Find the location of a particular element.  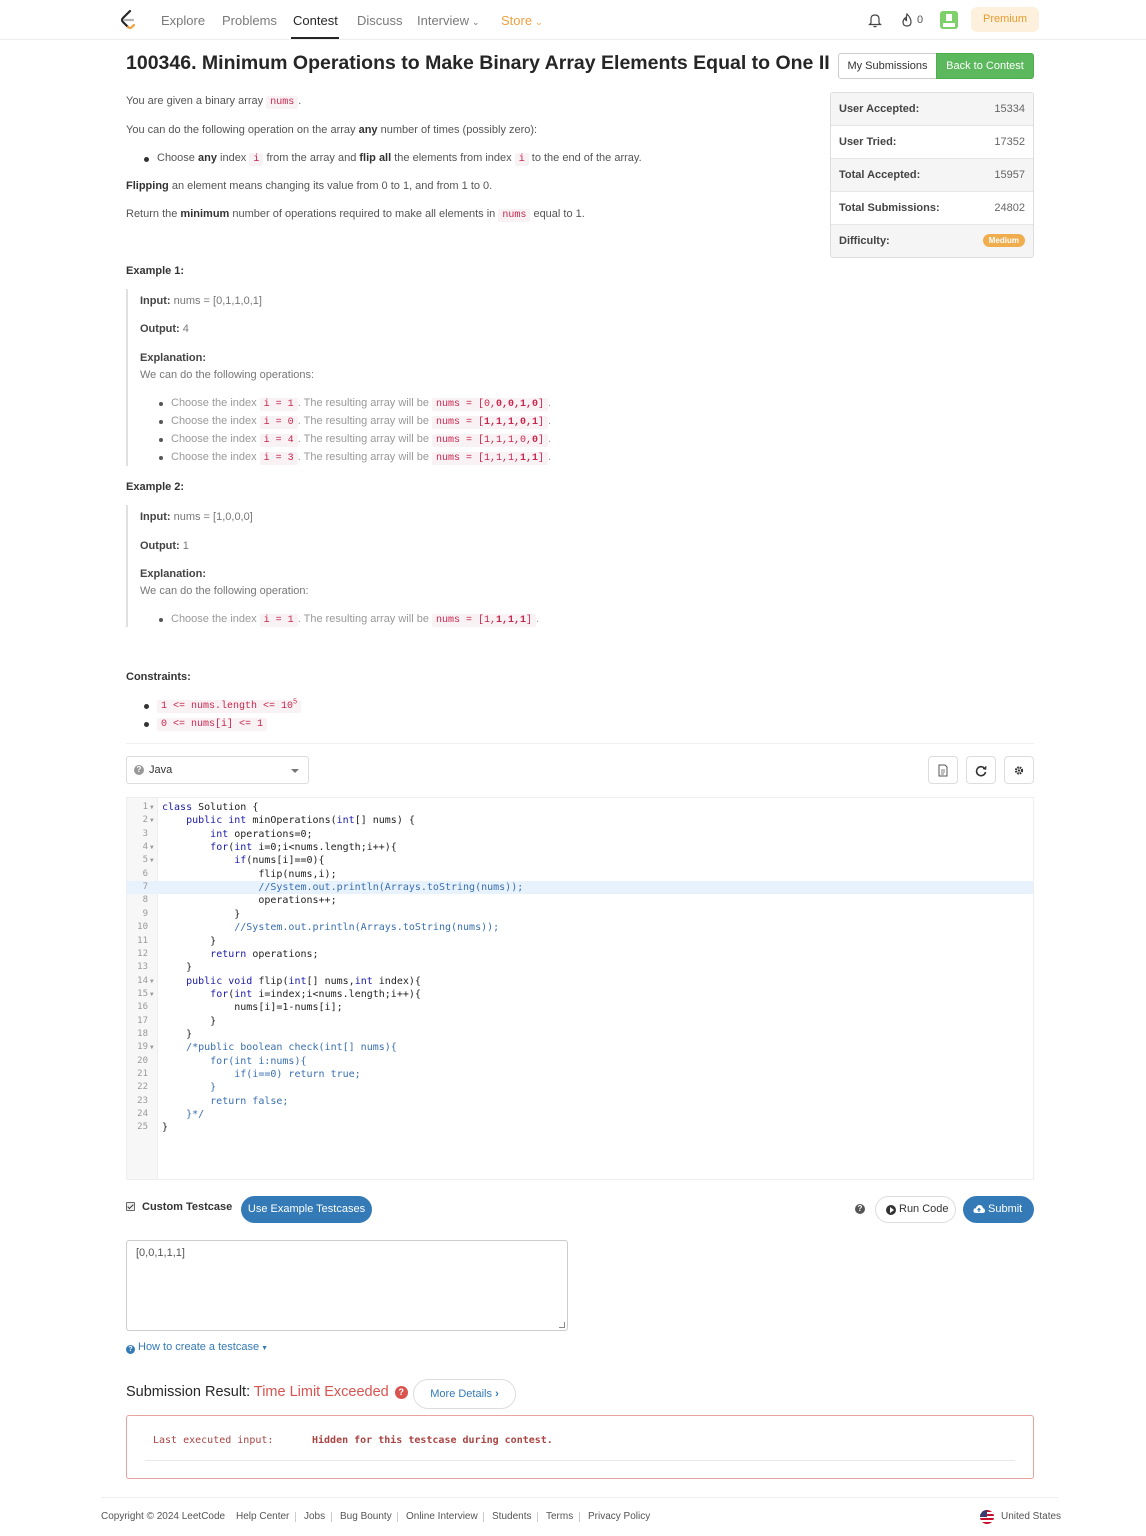

desc-paragraph: You are given a binary array nums. is located at coordinates (214, 102).